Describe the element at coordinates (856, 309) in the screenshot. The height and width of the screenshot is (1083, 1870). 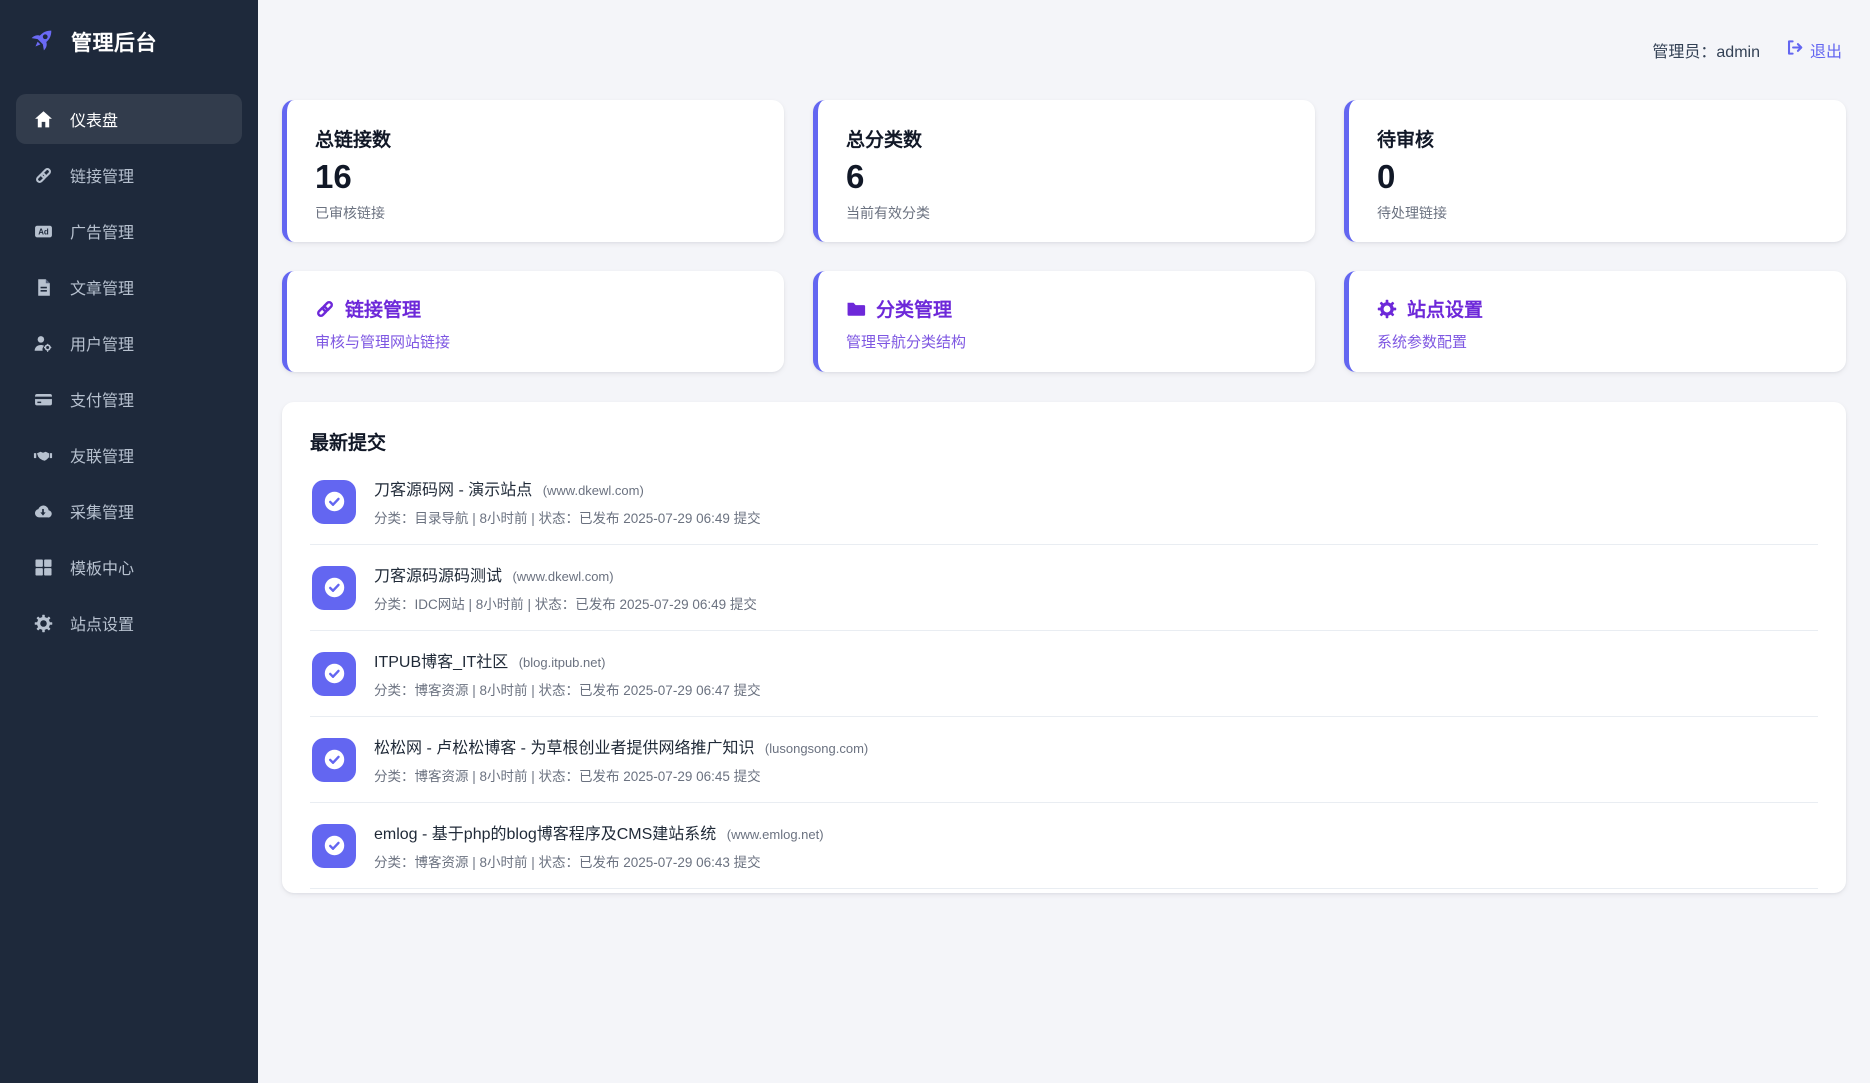
I see `folder-icon` at that location.